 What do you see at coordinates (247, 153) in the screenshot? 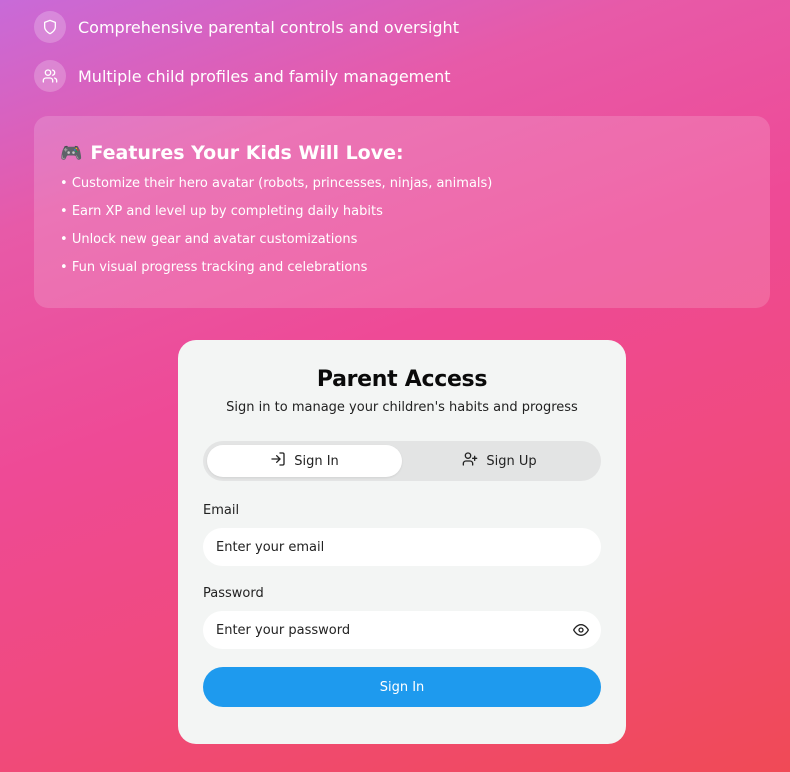
I see `kids-features-heading: Features Your Kids Will Love:` at bounding box center [247, 153].